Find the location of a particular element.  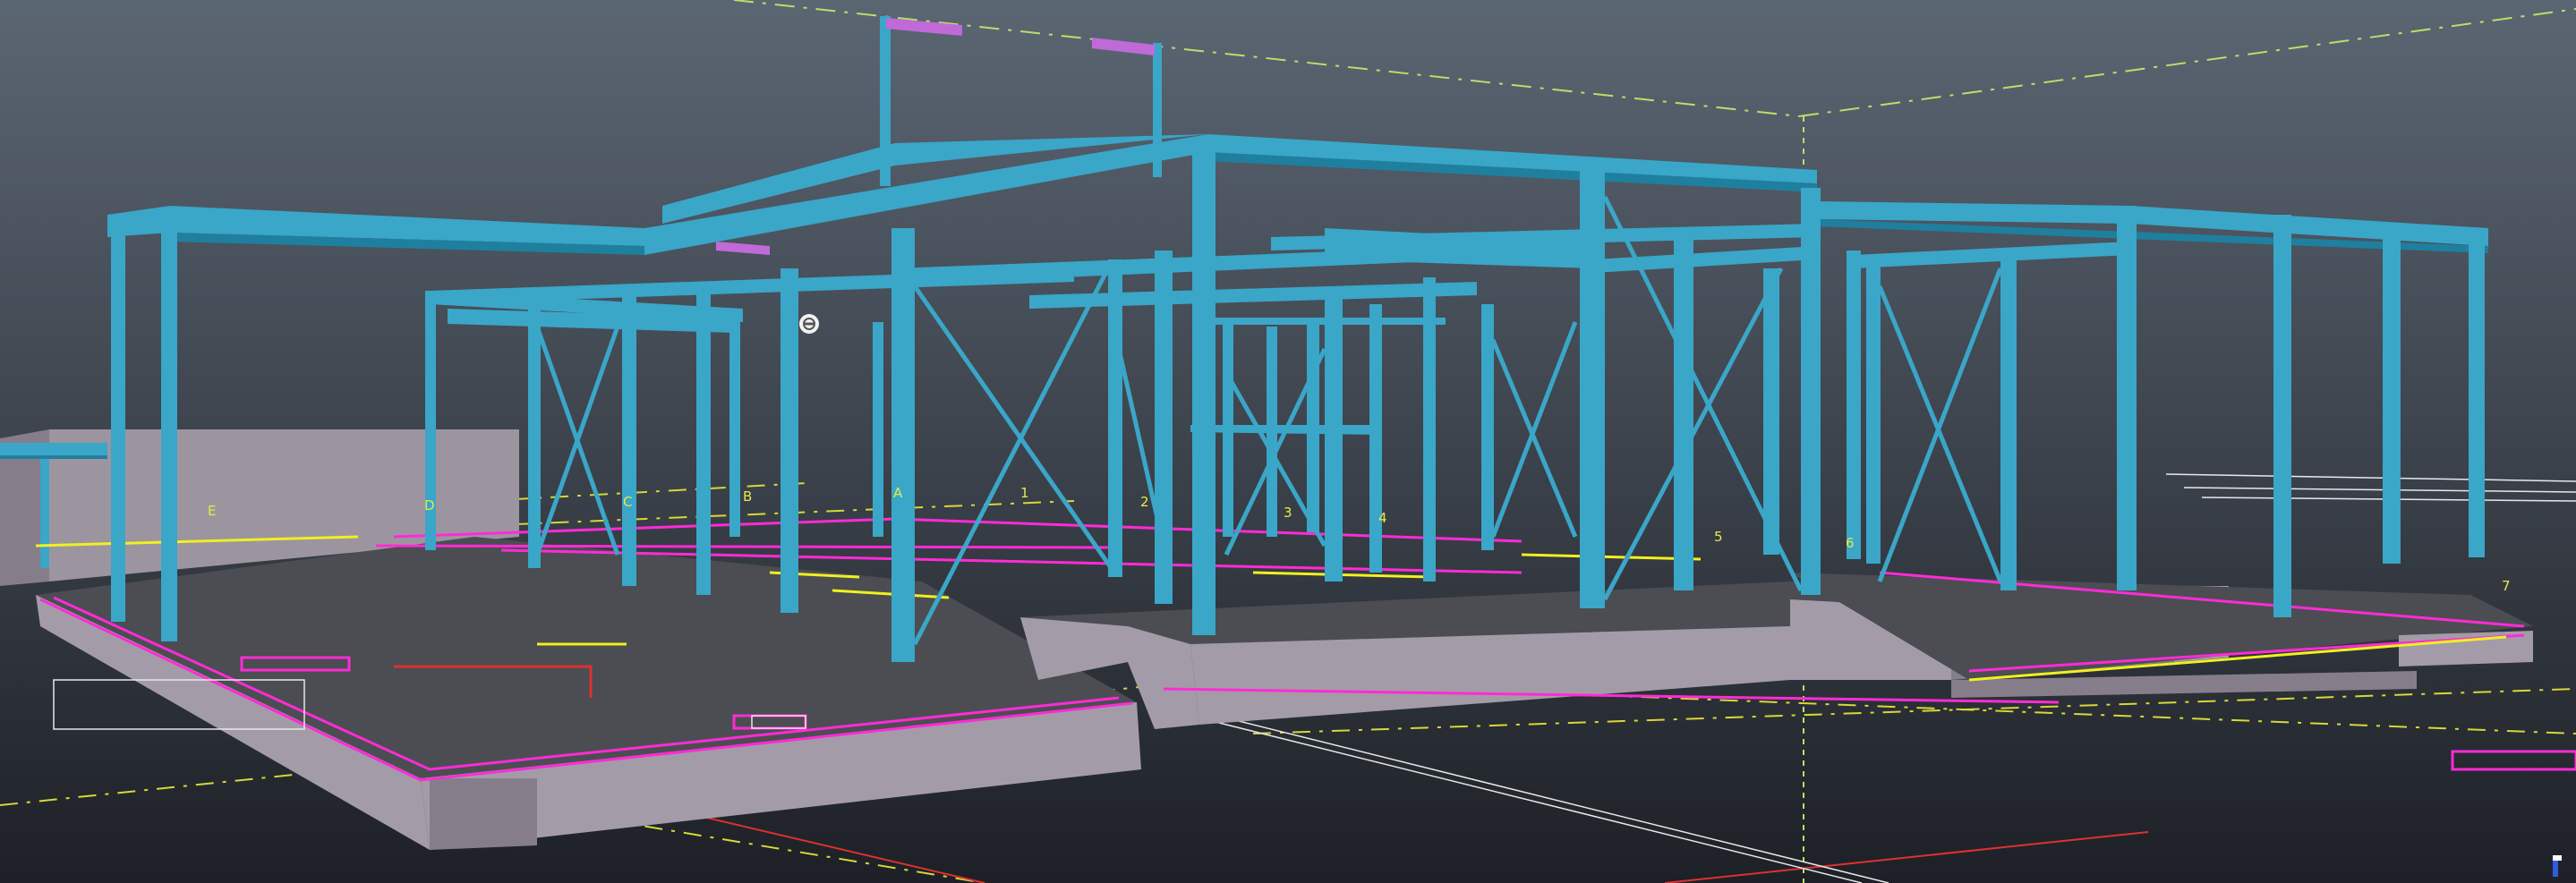

grid-label: 2 is located at coordinates (1144, 502).